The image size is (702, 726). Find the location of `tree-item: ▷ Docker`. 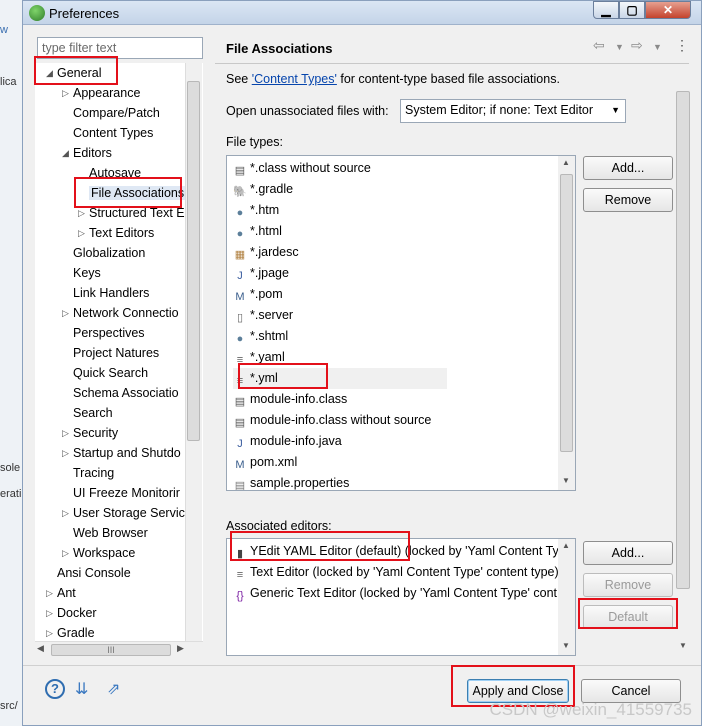

tree-item: ▷ Docker is located at coordinates (71, 613).